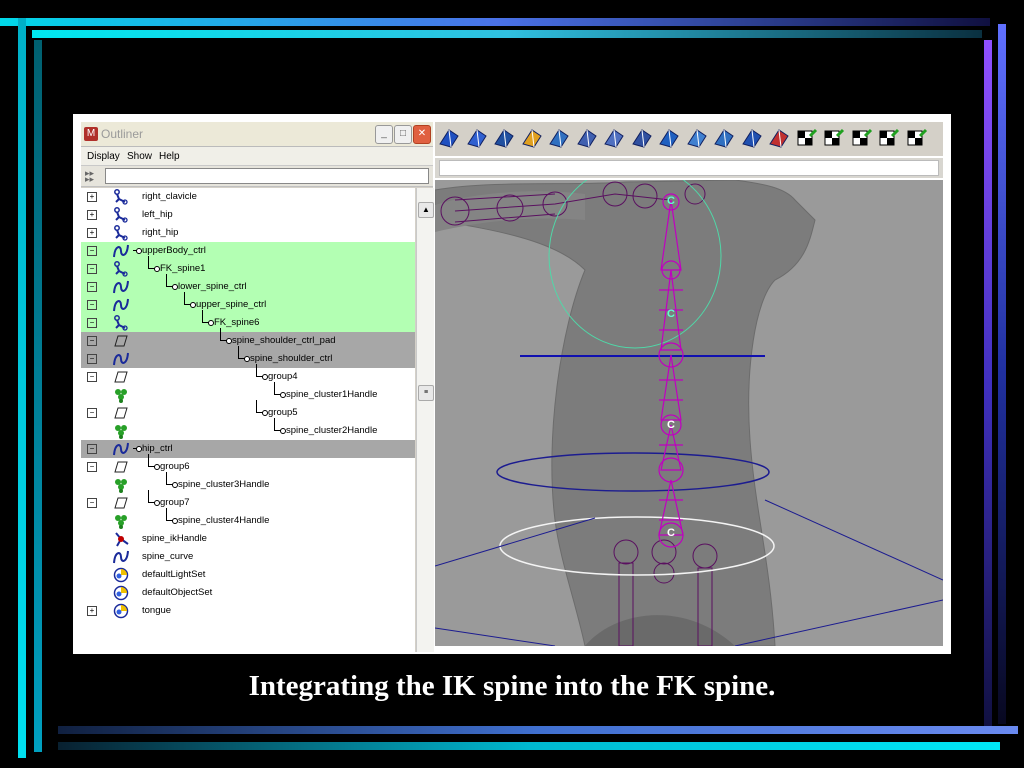 This screenshot has width=1024, height=768. What do you see at coordinates (669, 138) in the screenshot?
I see `poly-bevel-icon` at bounding box center [669, 138].